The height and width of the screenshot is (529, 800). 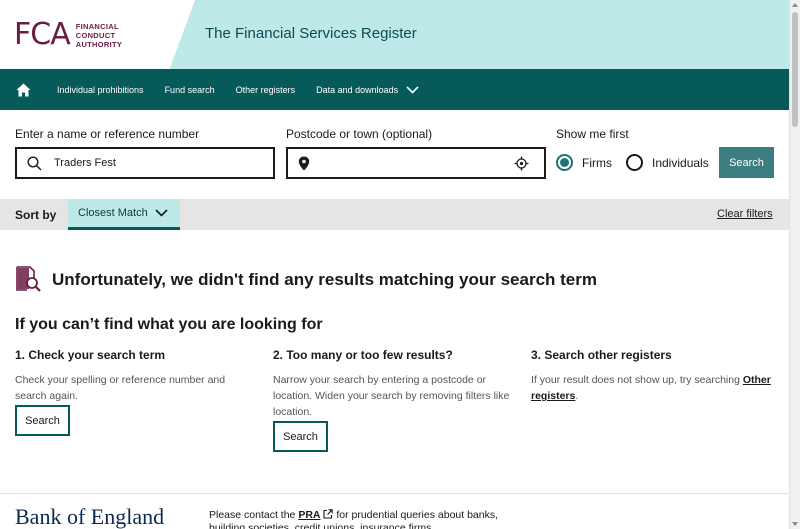 I want to click on home-icon, so click(x=23, y=89).